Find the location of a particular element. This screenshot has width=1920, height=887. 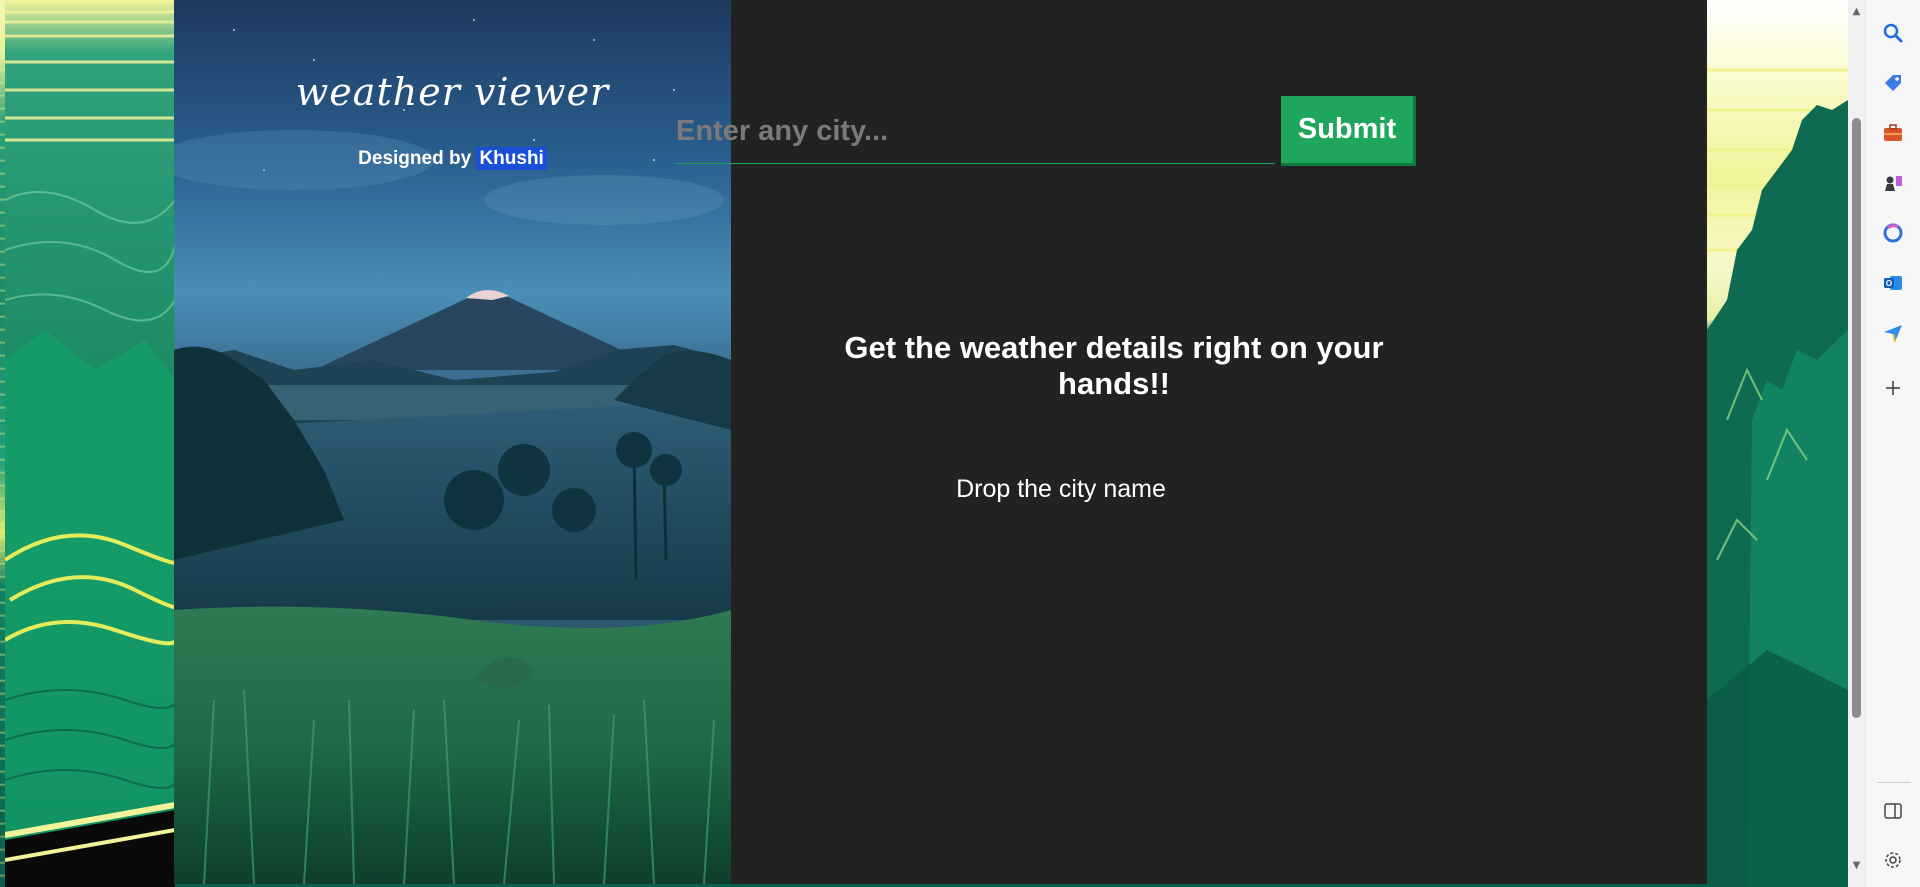

browser-sidebar: O is located at coordinates (1892, 443).